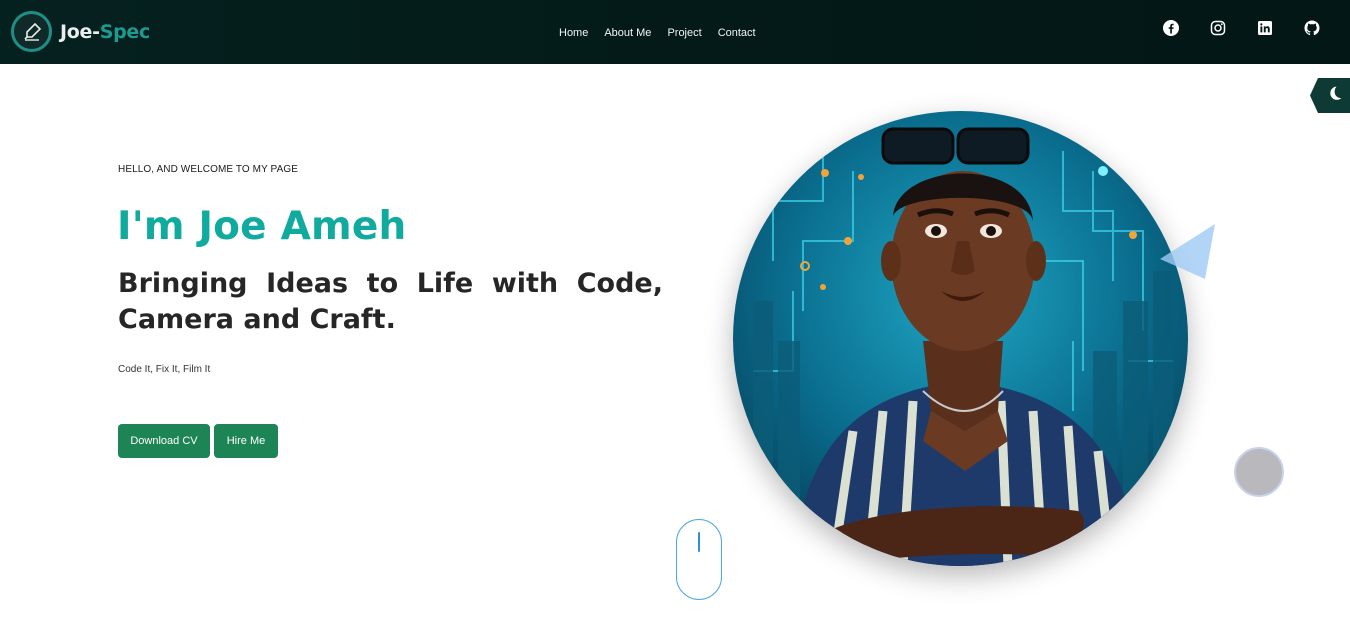  Describe the element at coordinates (631, 33) in the screenshot. I see `nav-link-about: About Me` at that location.